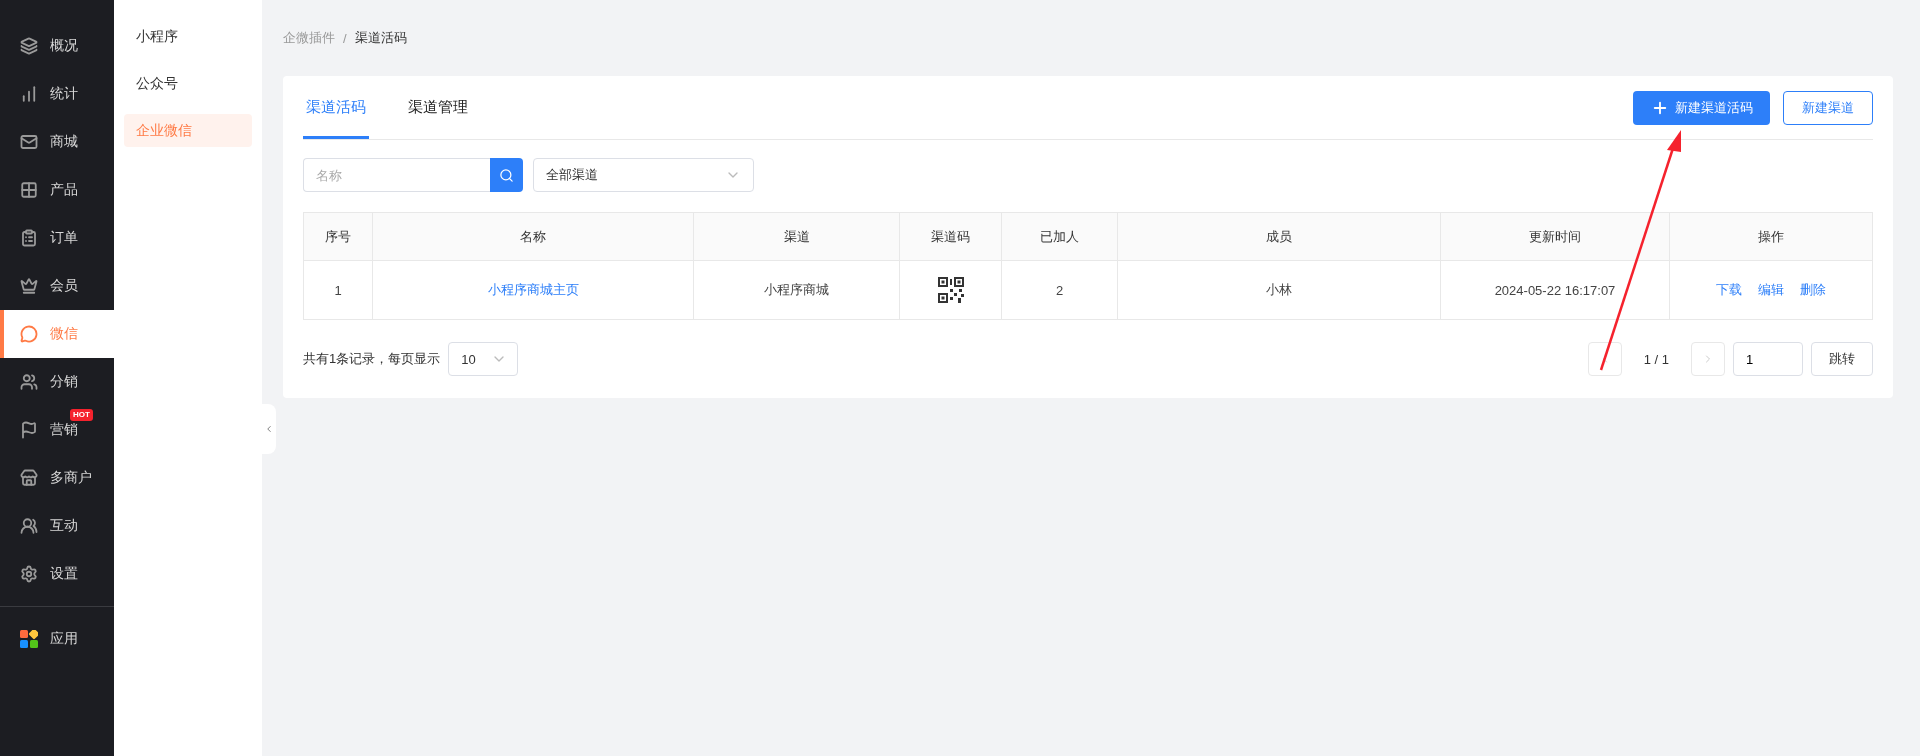 Image resolution: width=1920 pixels, height=756 pixels. Describe the element at coordinates (533, 290) in the screenshot. I see `name-link: 小程序商城主页` at that location.